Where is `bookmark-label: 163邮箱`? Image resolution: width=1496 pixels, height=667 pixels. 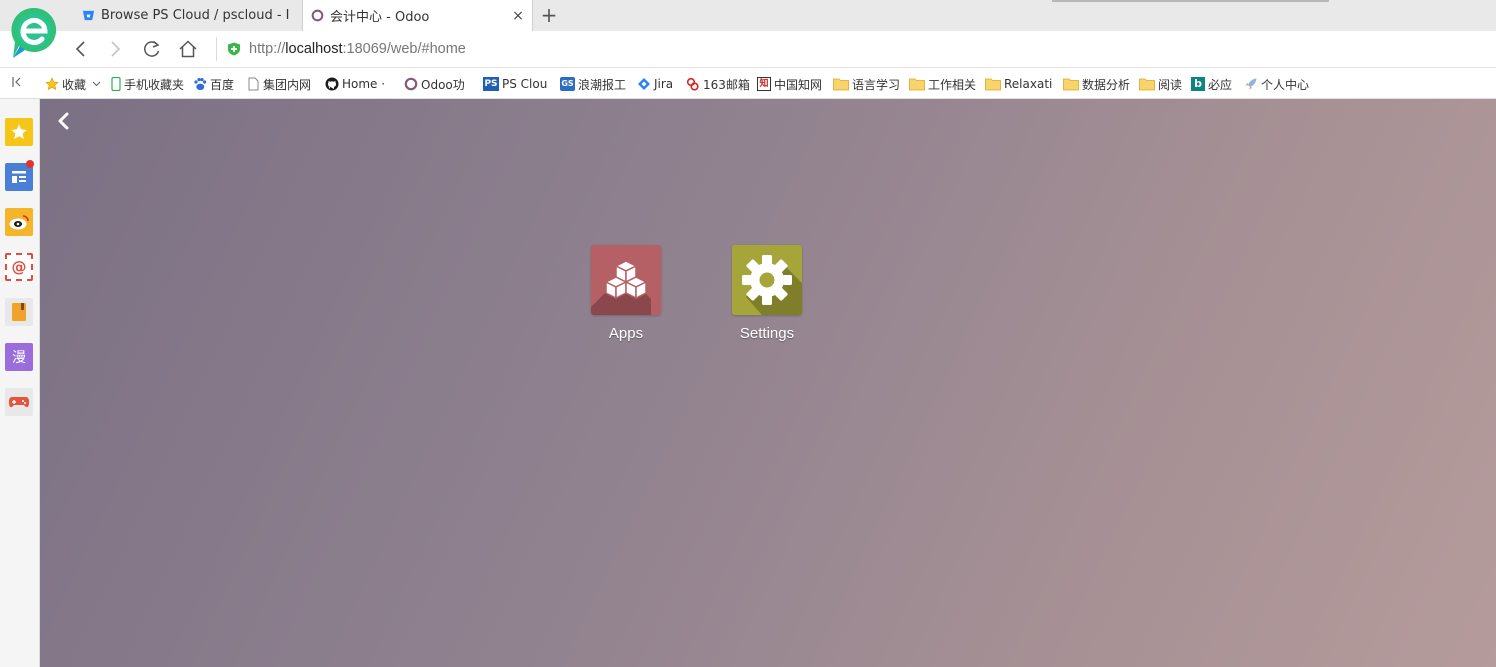
bookmark-label: 163邮箱 is located at coordinates (726, 84).